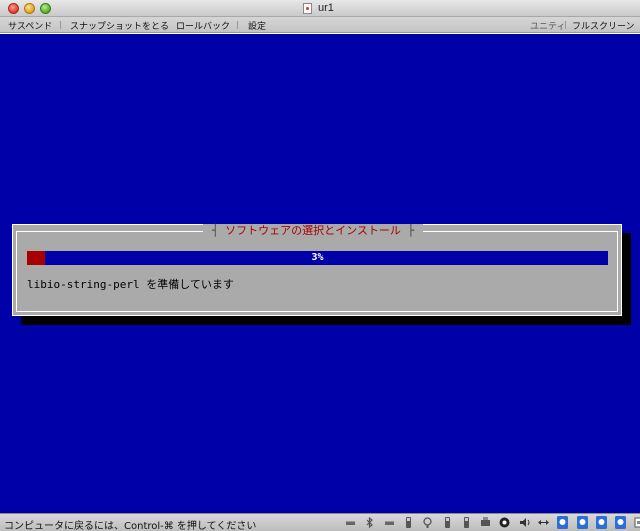  Describe the element at coordinates (320, 25) in the screenshot. I see `vm-toolbar: サスペンド スナップショットをとる ロールバック 設定 ユニティ フルスクリーン` at that location.